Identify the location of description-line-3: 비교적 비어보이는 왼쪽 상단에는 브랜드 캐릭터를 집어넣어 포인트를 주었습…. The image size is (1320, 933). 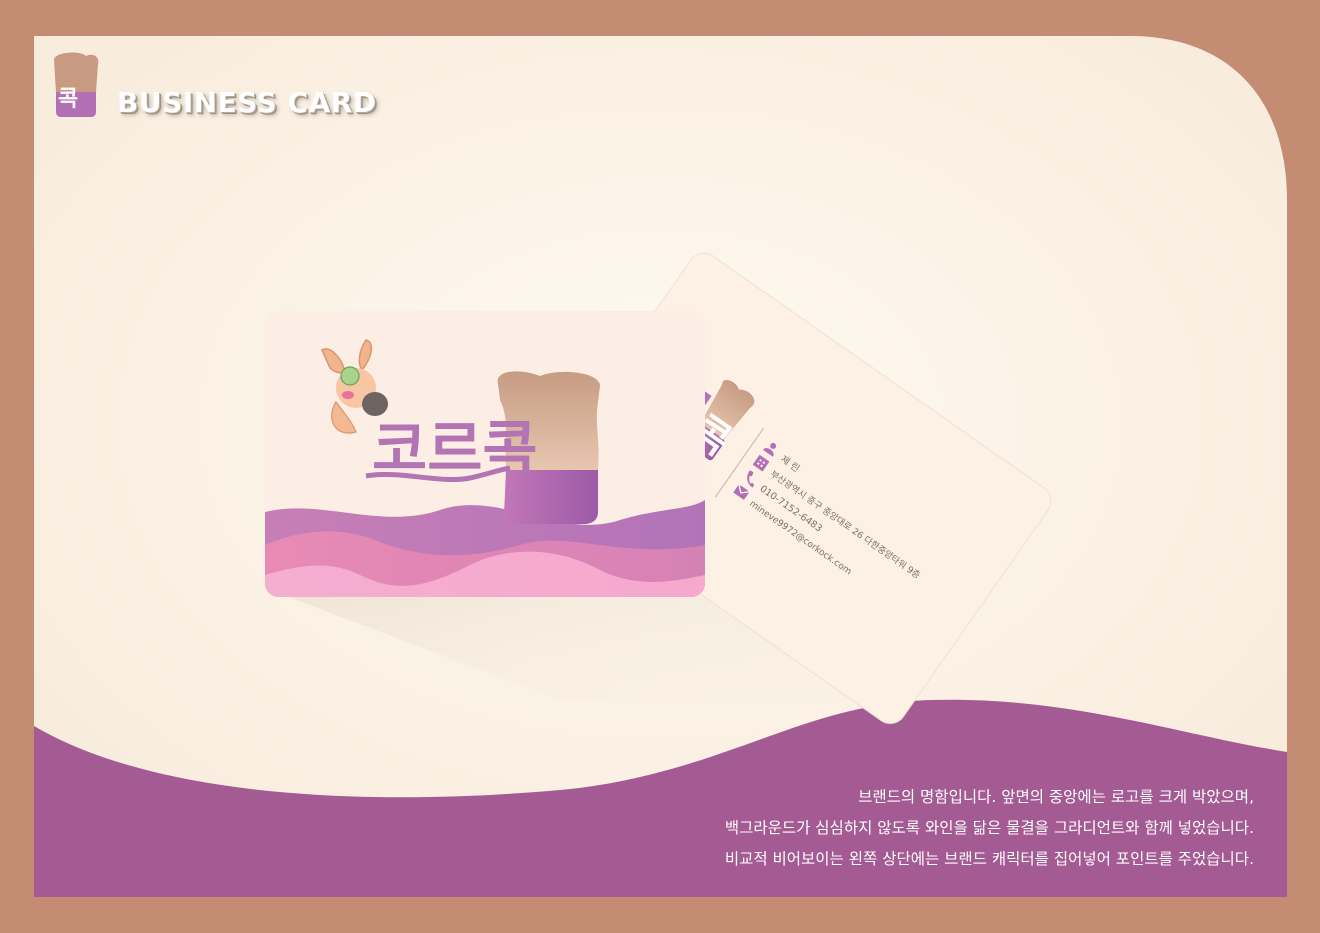
(989, 859).